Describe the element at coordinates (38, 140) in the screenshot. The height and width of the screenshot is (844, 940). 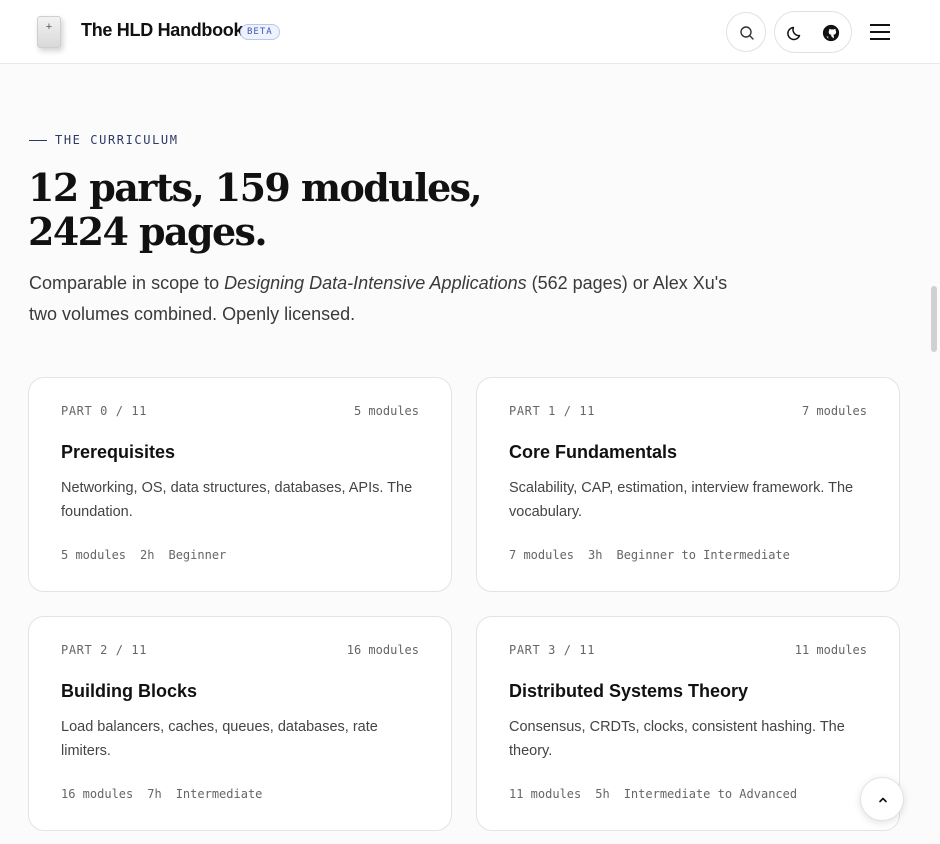
I see `eyebrow-dash` at that location.